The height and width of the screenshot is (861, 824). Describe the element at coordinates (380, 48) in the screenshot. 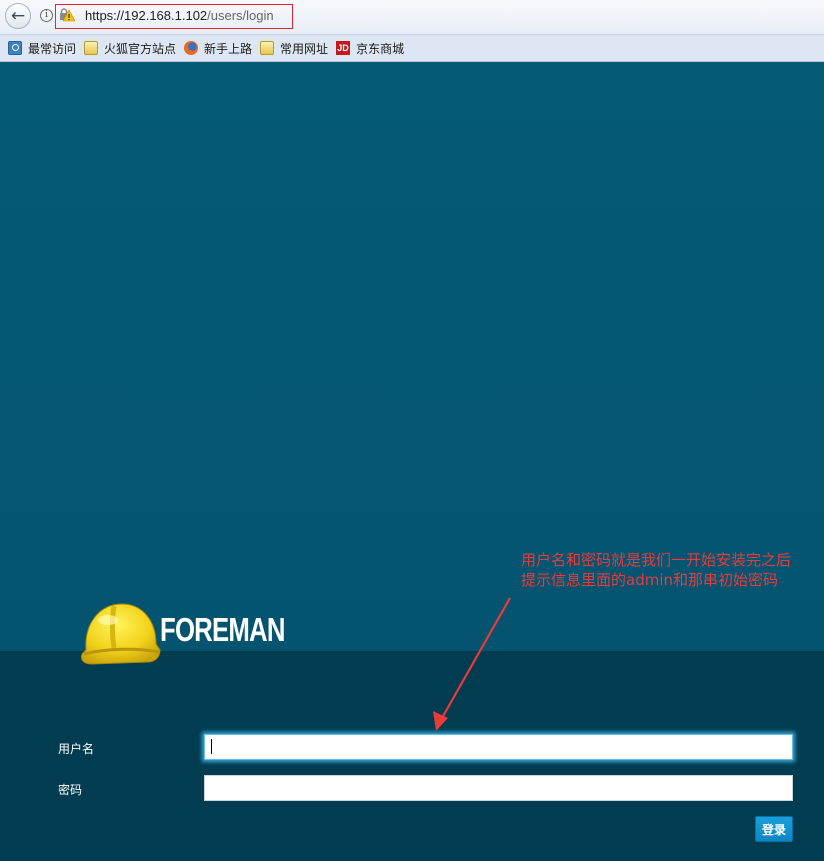

I see `bookmark-label: 京东商城` at that location.